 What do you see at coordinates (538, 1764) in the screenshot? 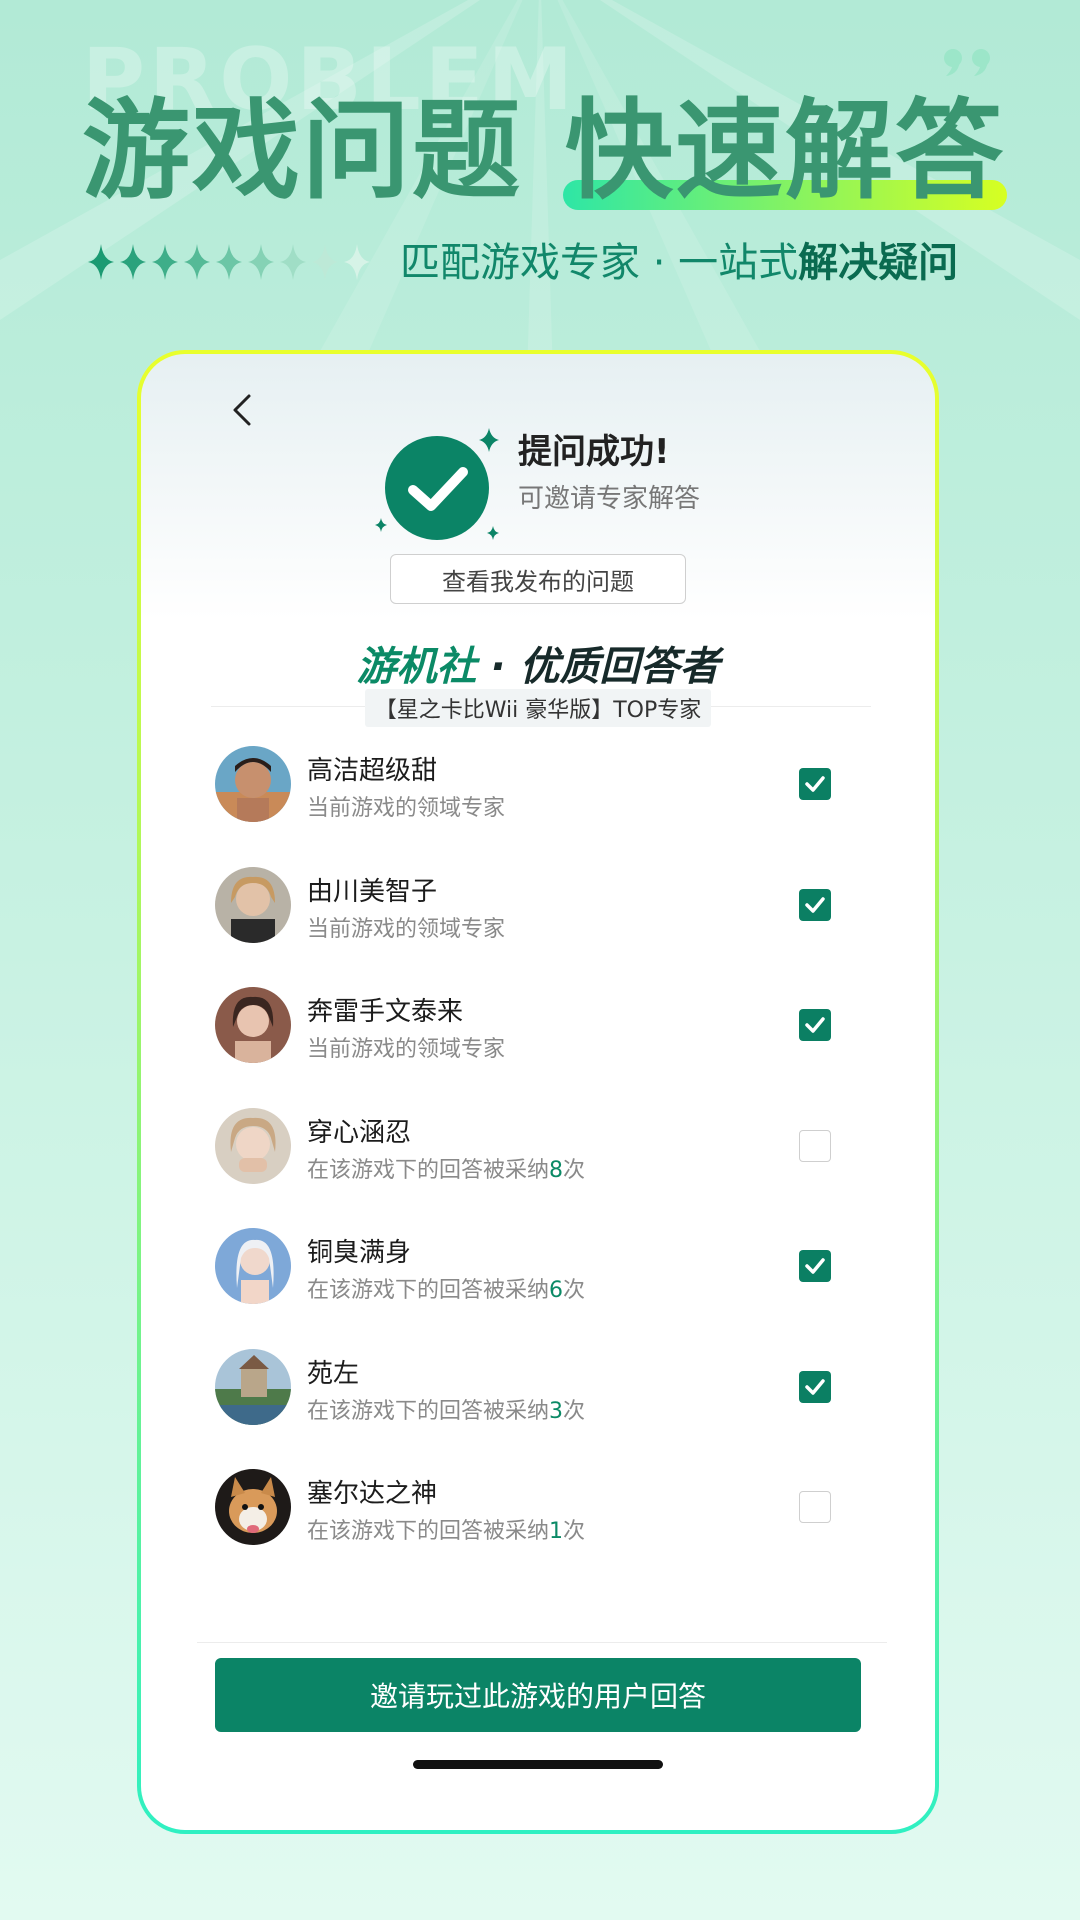
I see `home-indicator` at bounding box center [538, 1764].